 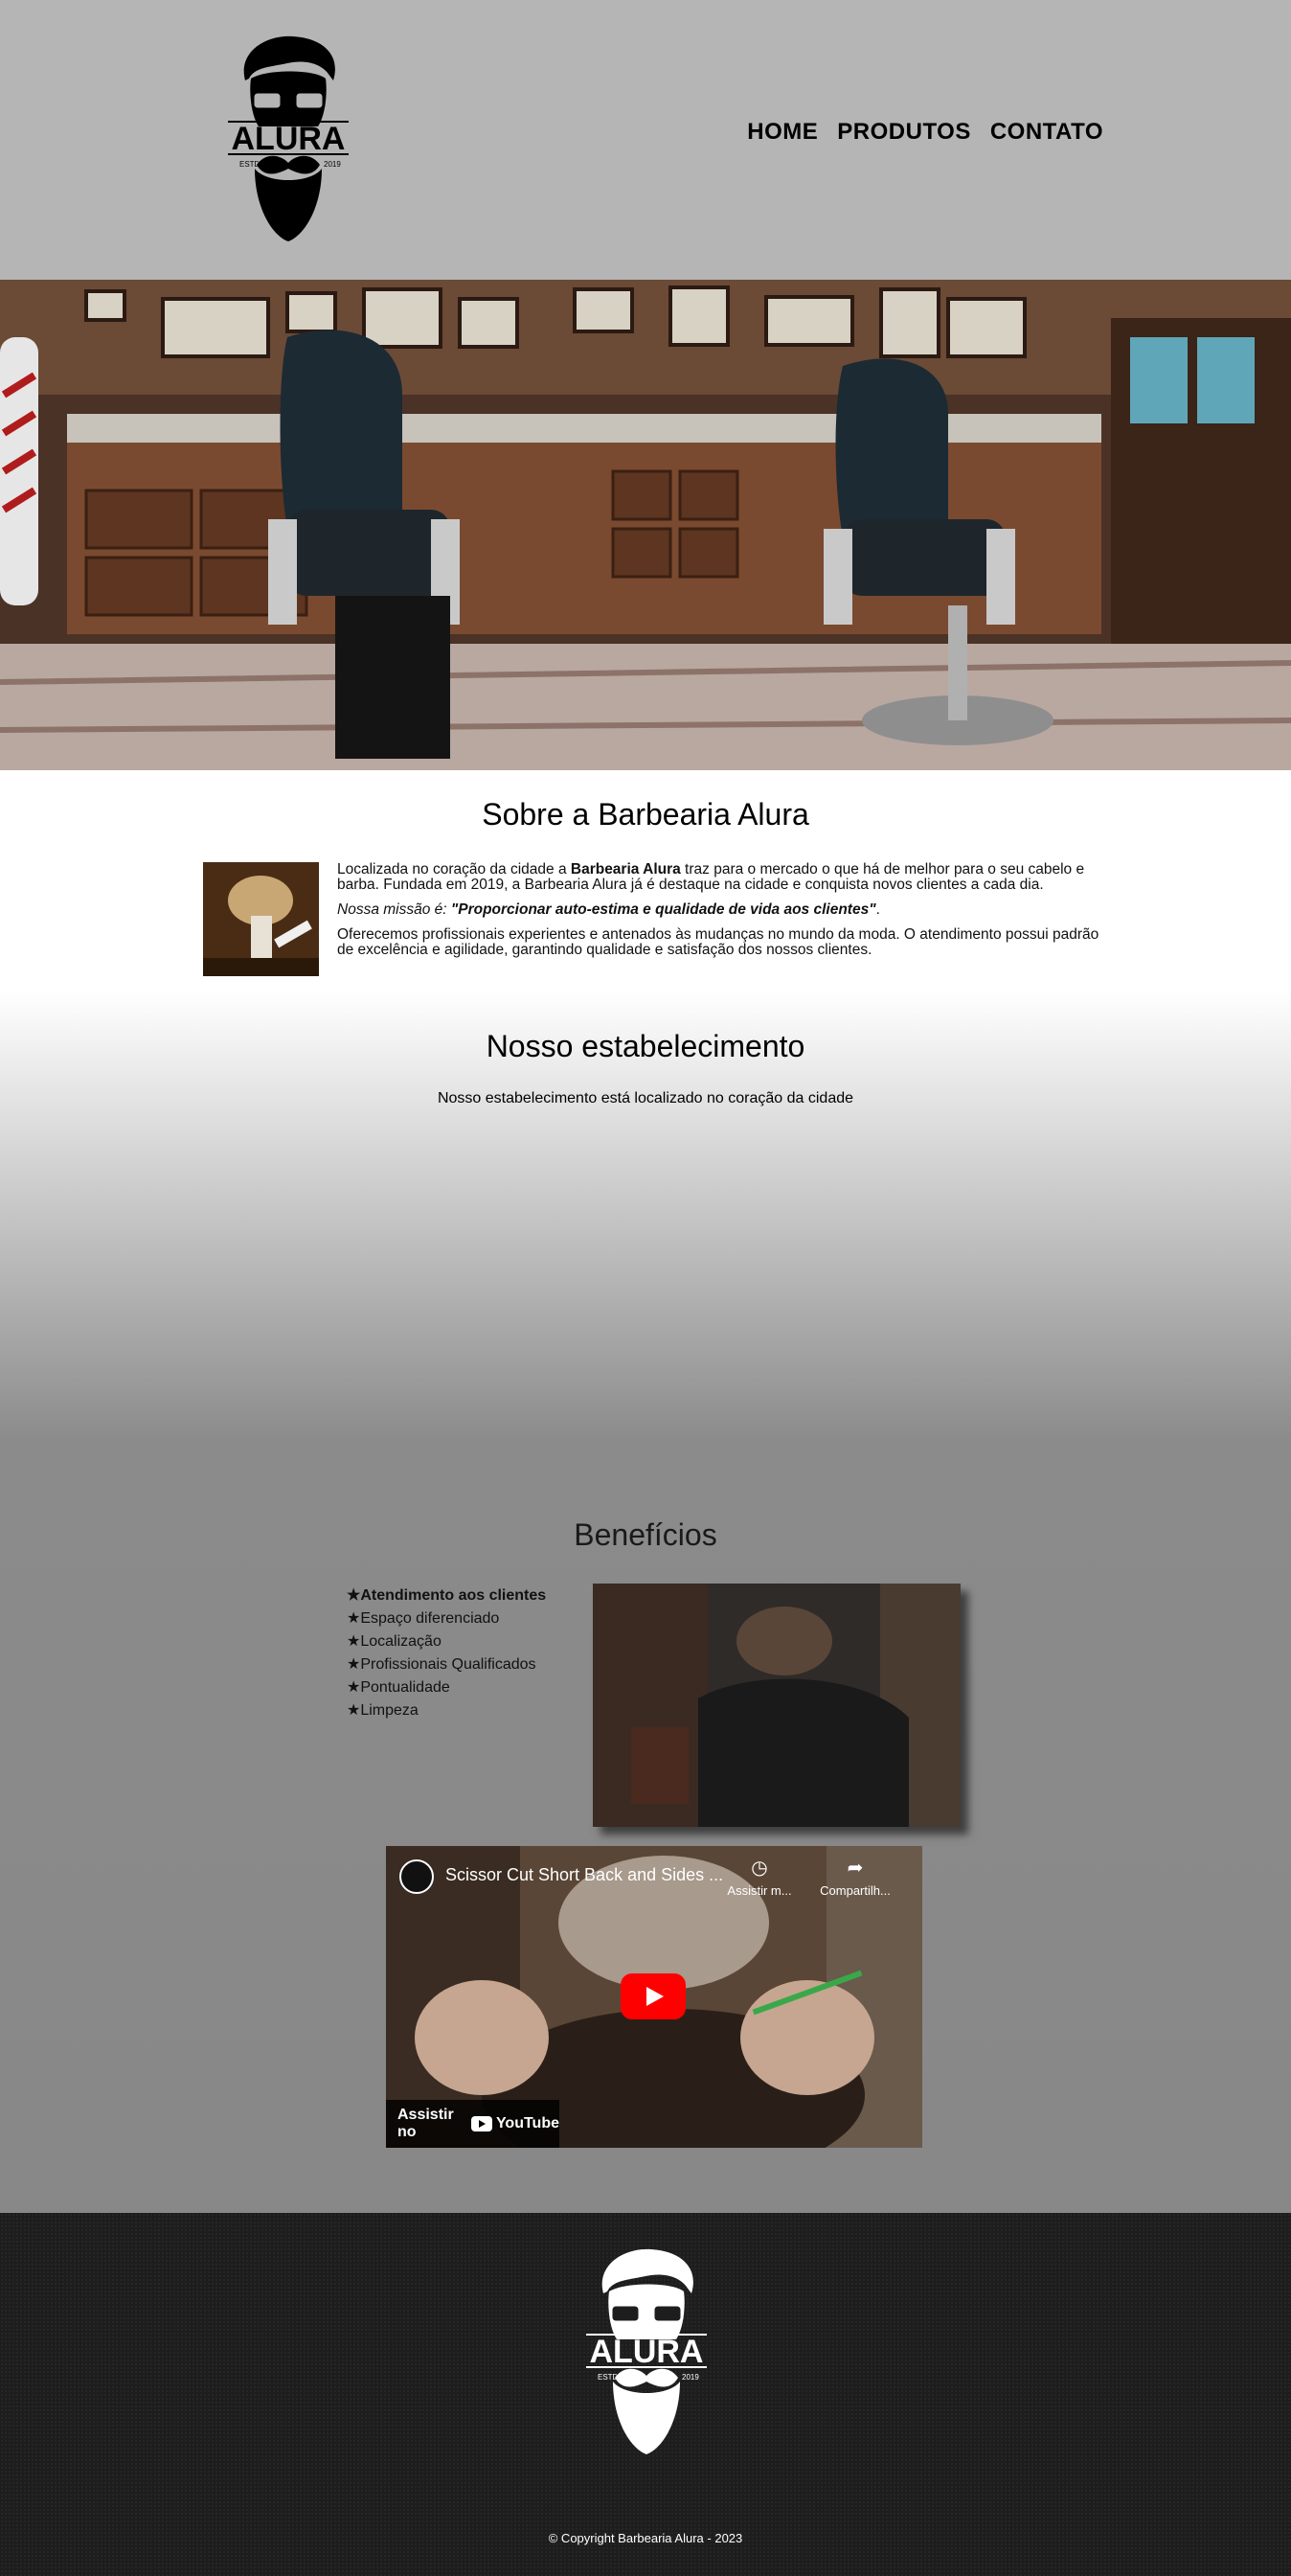 I want to click on logo-brand-text: ALURA, so click(x=289, y=139).